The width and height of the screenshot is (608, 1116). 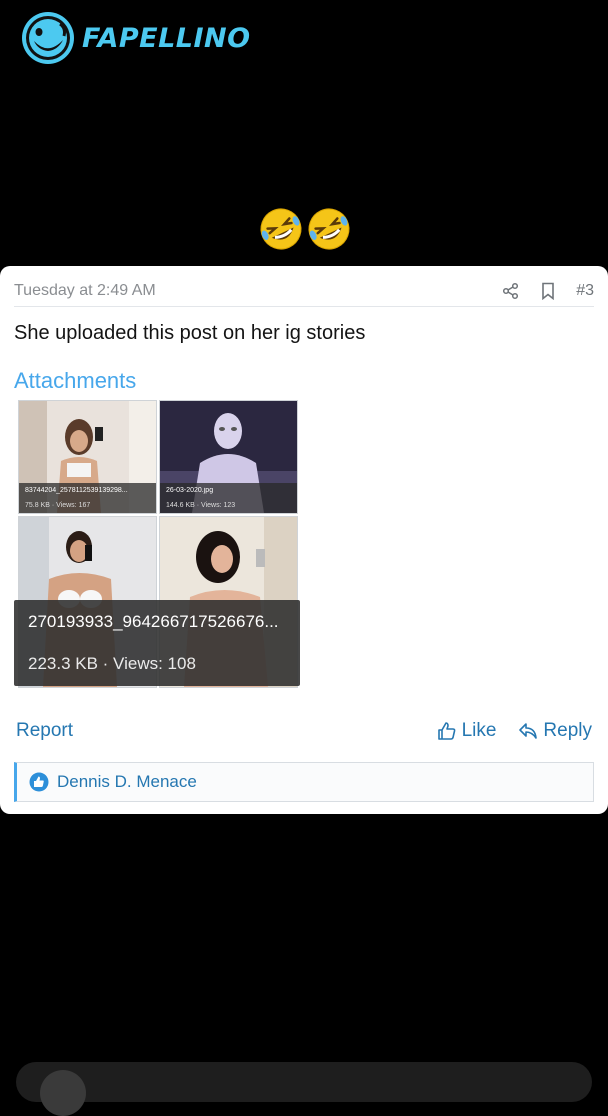 What do you see at coordinates (511, 291) in the screenshot?
I see `share-icon` at bounding box center [511, 291].